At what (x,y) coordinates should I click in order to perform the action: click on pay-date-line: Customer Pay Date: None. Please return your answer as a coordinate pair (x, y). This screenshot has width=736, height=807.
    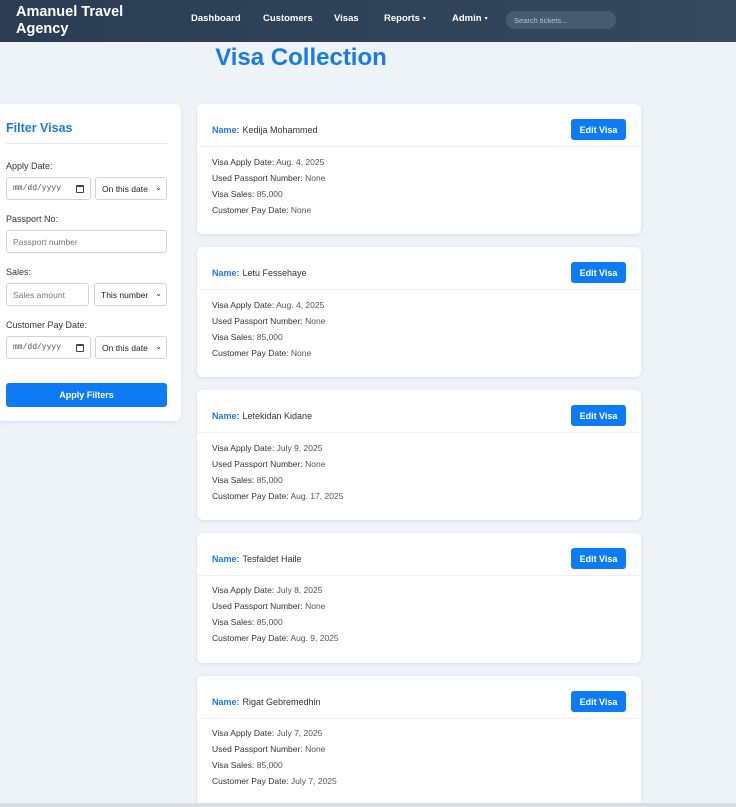
    Looking at the image, I should click on (261, 353).